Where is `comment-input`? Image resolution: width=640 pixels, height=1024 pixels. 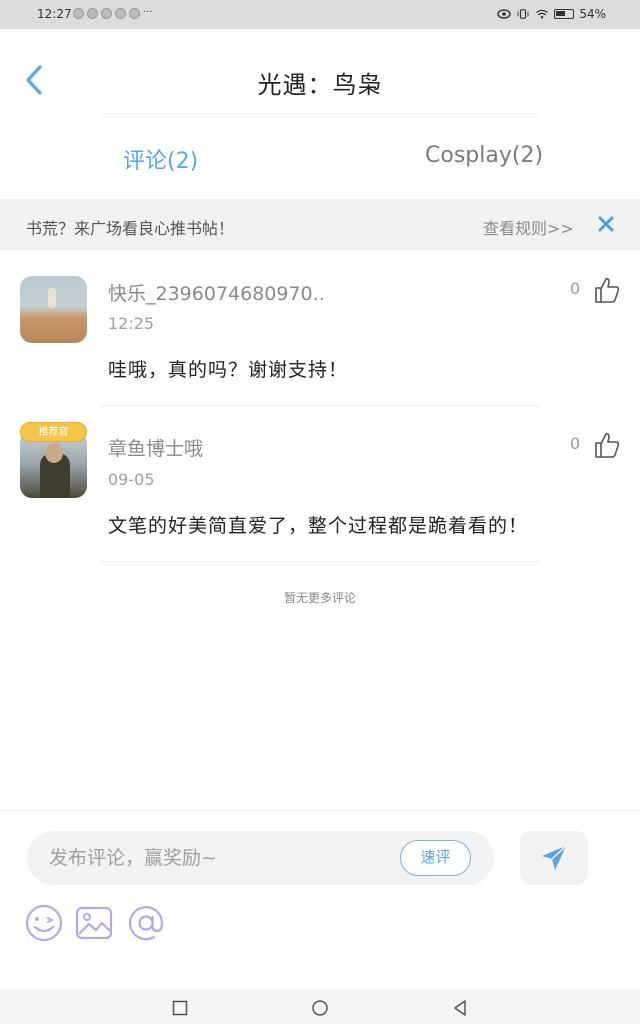
comment-input is located at coordinates (219, 858).